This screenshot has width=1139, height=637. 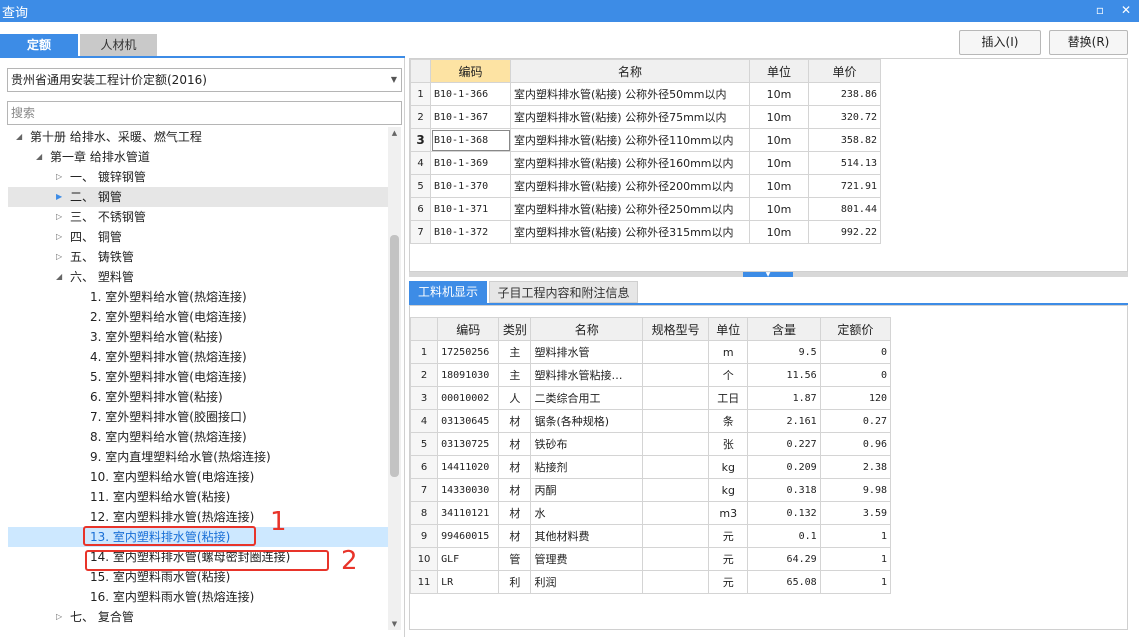 What do you see at coordinates (844, 71) in the screenshot?
I see `column-header-price: 单价` at bounding box center [844, 71].